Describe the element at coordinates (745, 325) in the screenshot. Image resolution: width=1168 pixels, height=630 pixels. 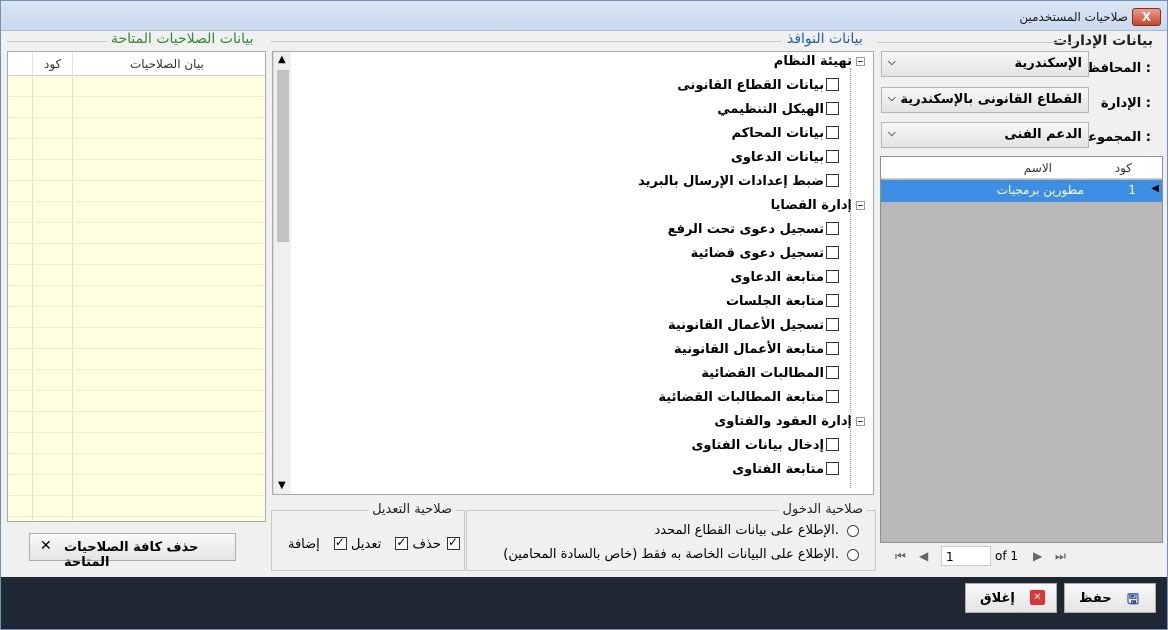
I see `tree-item-label: تسجيل الأعمال القانونية` at that location.